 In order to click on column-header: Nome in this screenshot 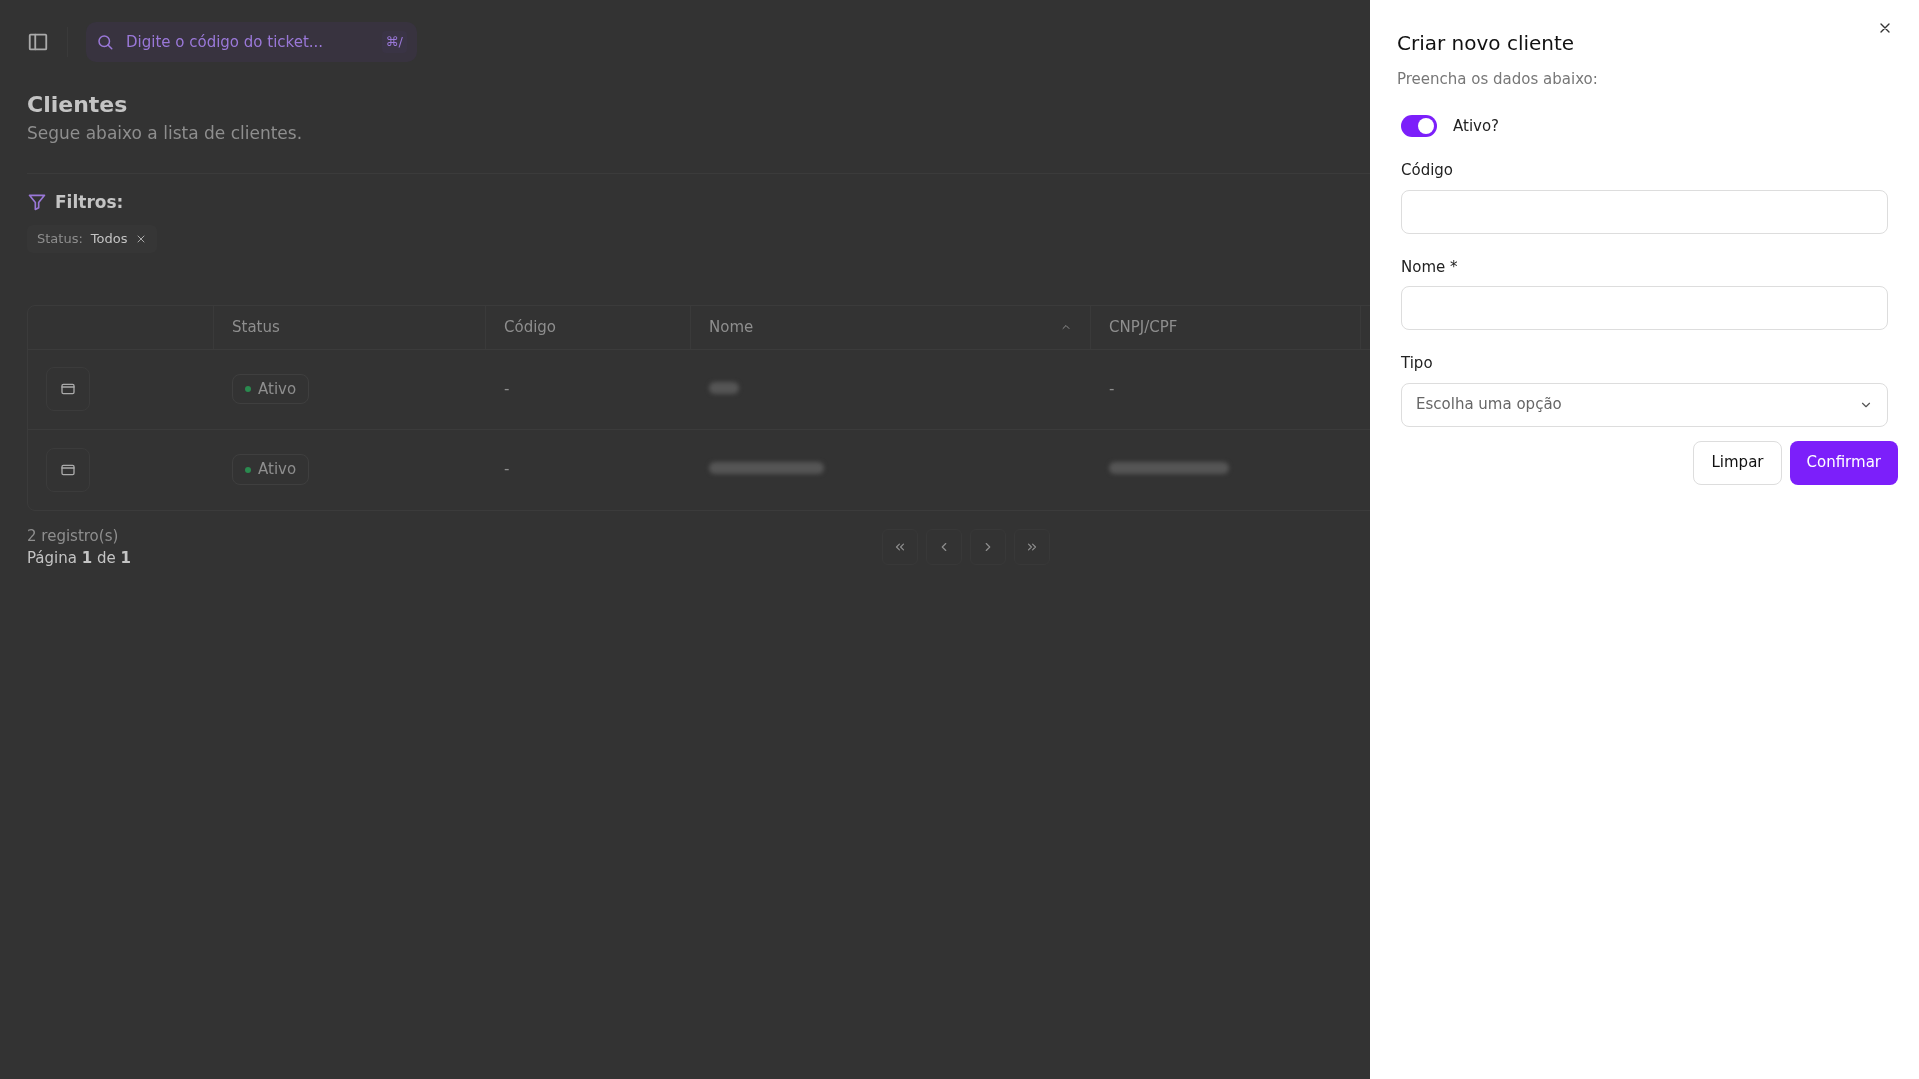, I will do `click(891, 327)`.